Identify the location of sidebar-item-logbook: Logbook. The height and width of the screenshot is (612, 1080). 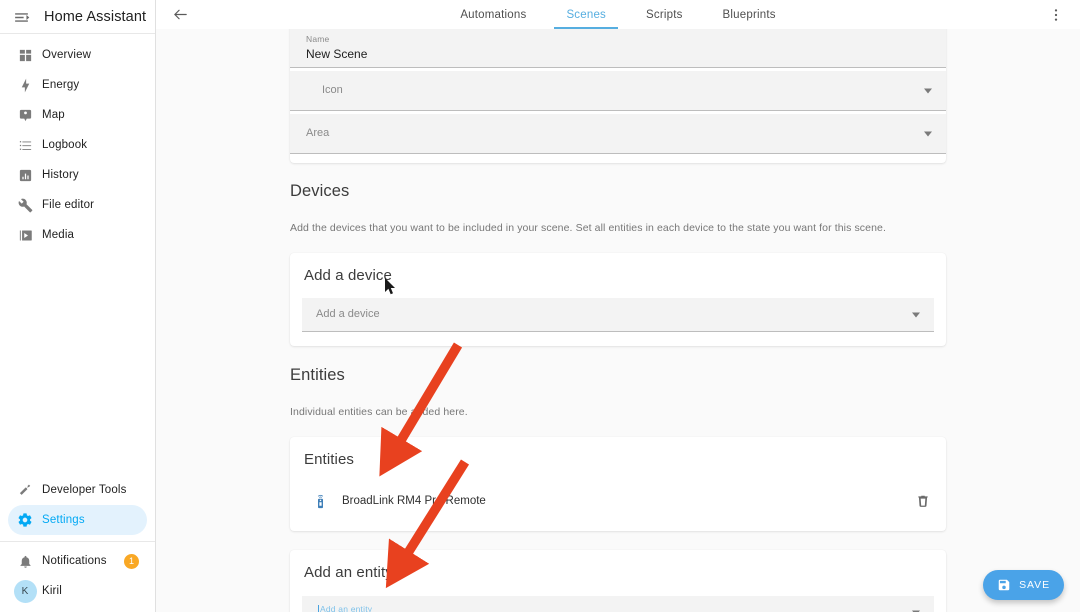
(77, 145).